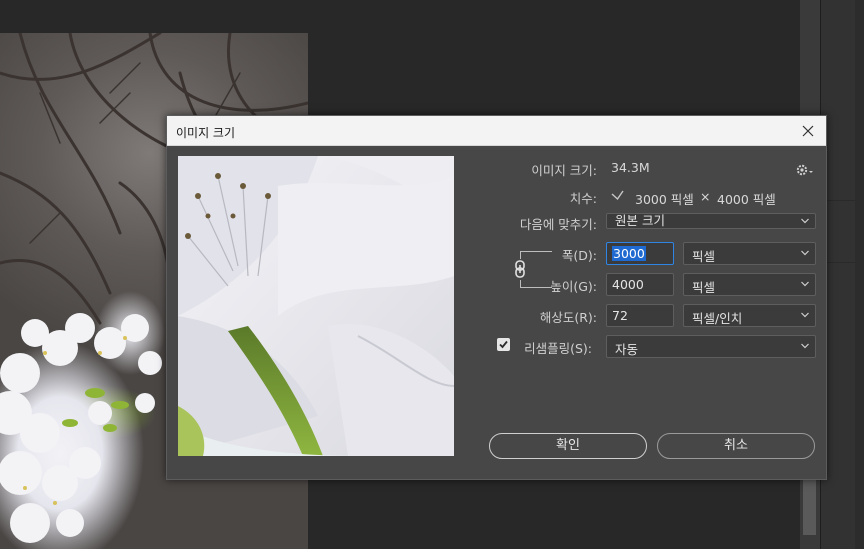  What do you see at coordinates (627, 349) in the screenshot?
I see `resample-value: 자동` at bounding box center [627, 349].